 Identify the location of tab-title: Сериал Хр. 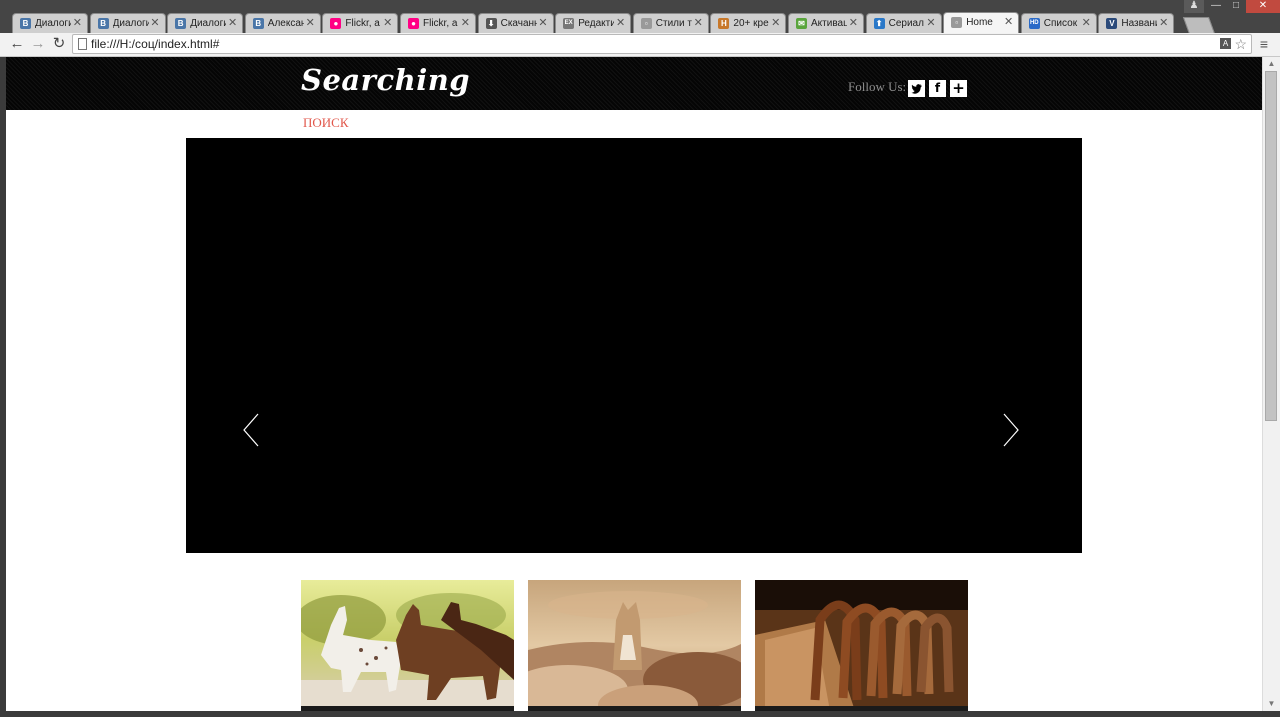
(906, 23).